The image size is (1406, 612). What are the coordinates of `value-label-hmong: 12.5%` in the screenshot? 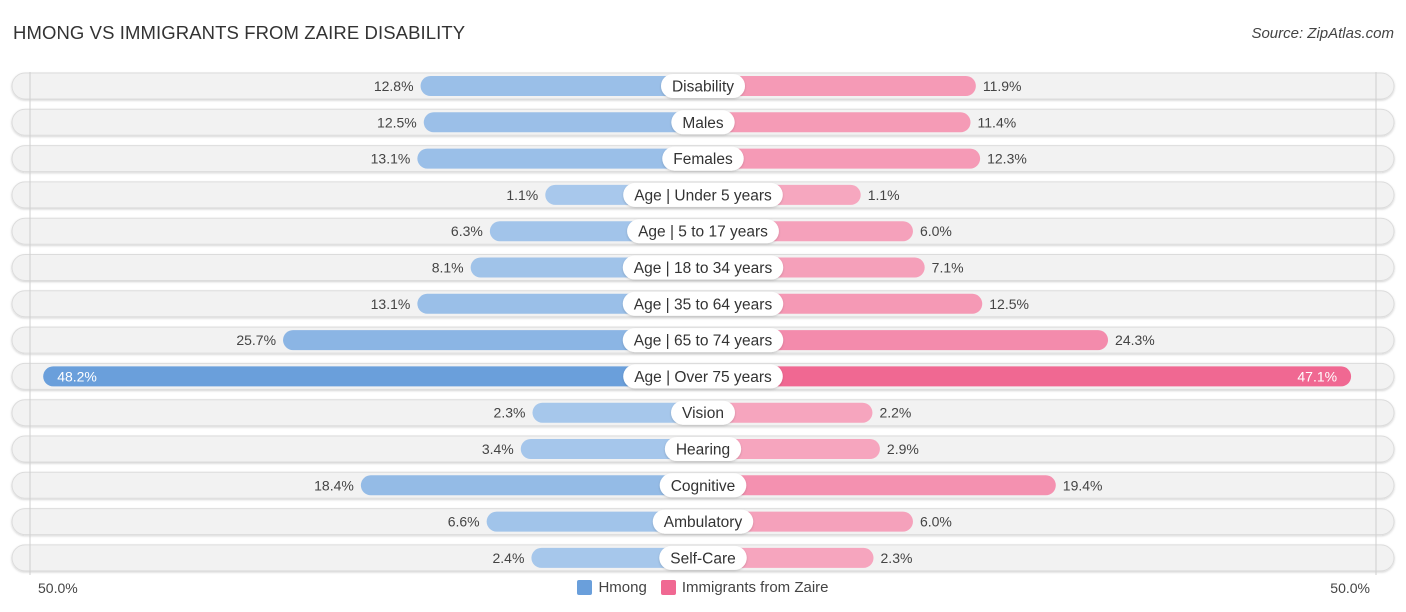 It's located at (397, 122).